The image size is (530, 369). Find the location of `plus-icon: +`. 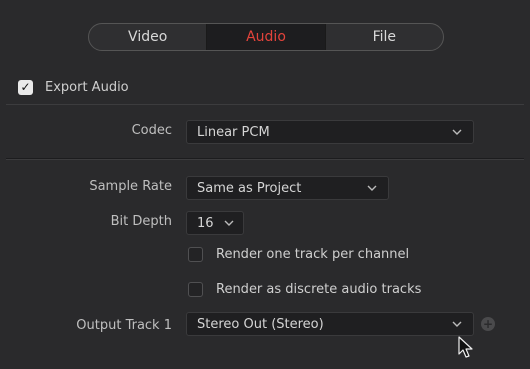

plus-icon: + is located at coordinates (488, 324).